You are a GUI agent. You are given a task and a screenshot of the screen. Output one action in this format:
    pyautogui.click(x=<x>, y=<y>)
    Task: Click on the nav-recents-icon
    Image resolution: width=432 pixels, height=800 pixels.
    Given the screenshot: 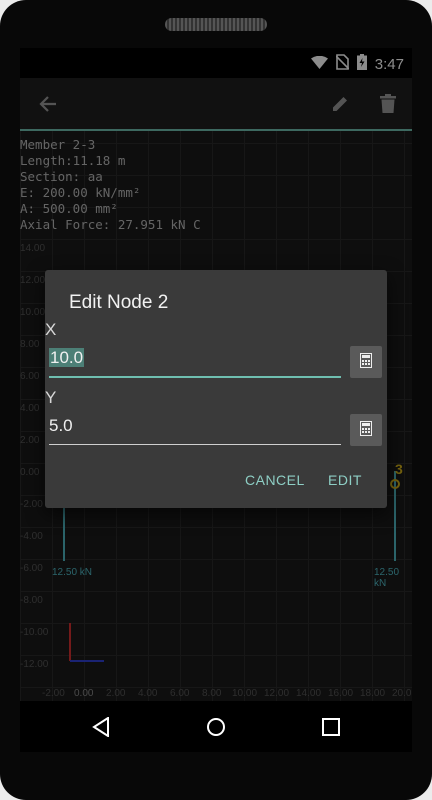 What is the action you would take?
    pyautogui.click(x=331, y=727)
    